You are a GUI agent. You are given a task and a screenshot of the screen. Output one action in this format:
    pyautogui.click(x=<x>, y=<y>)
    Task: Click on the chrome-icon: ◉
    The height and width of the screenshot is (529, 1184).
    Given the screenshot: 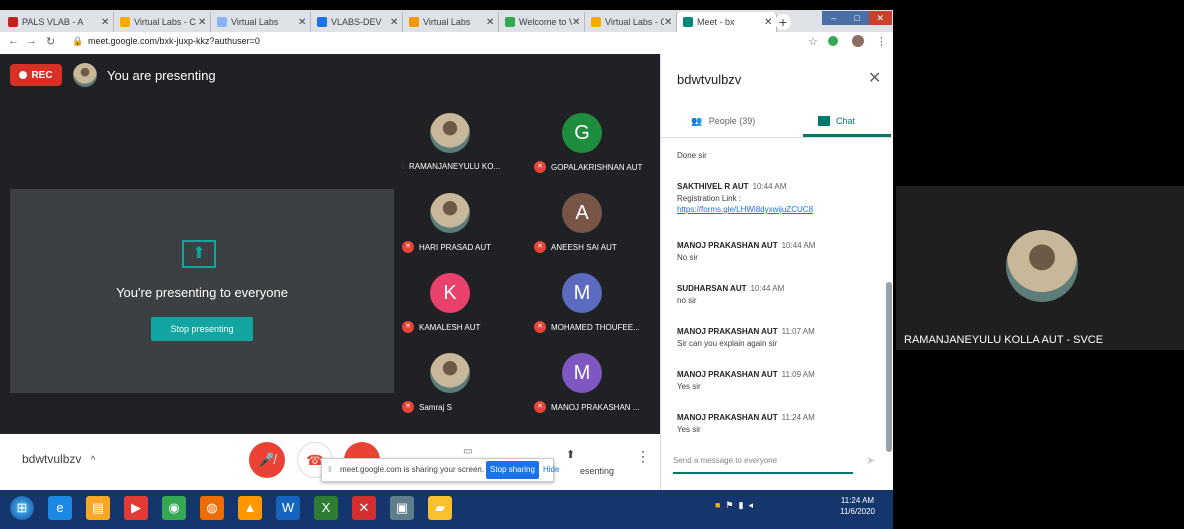 What is the action you would take?
    pyautogui.click(x=174, y=508)
    